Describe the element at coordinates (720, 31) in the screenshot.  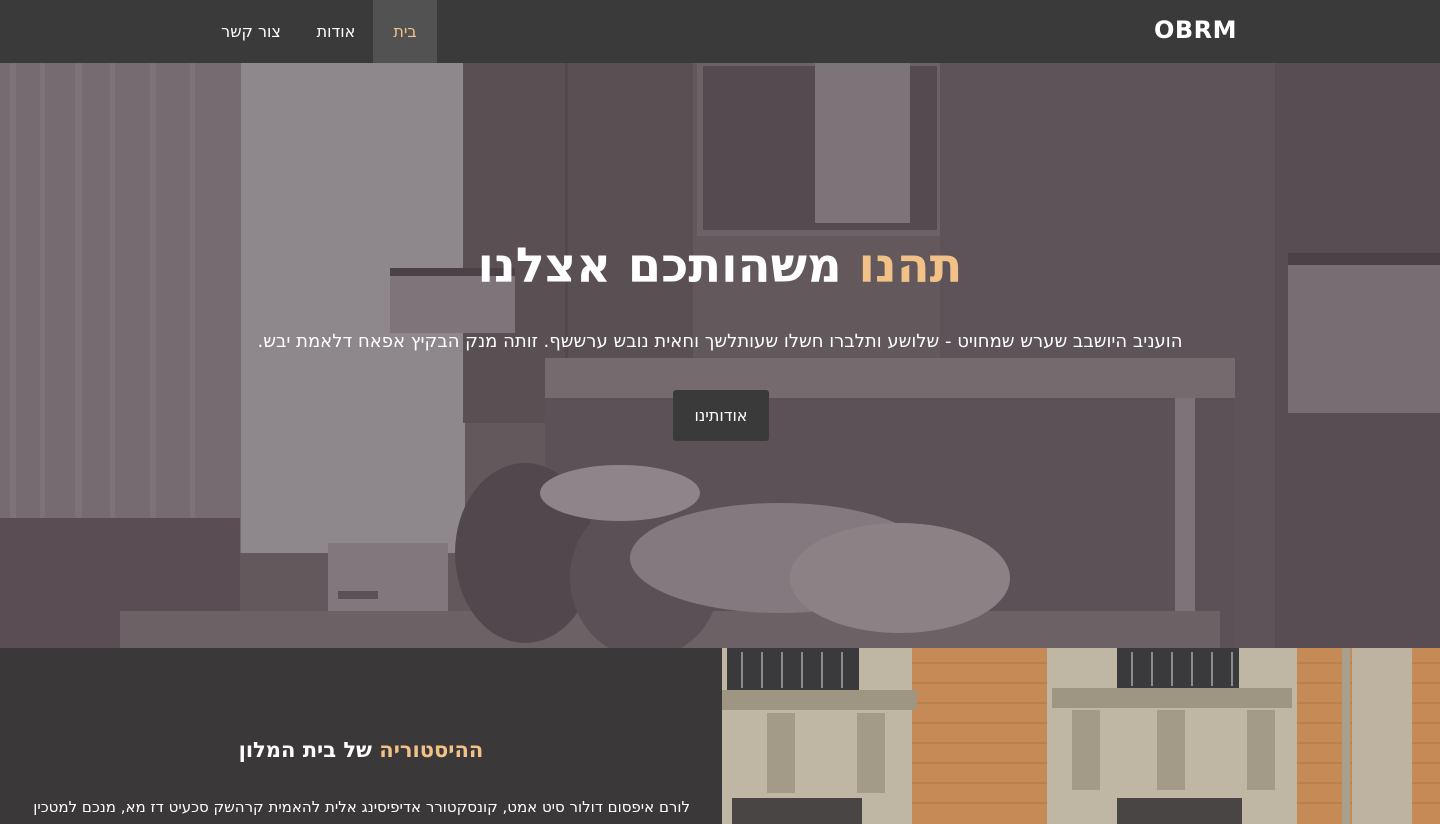
I see `top-navbar: OBRM בית אודות צור קשר` at that location.